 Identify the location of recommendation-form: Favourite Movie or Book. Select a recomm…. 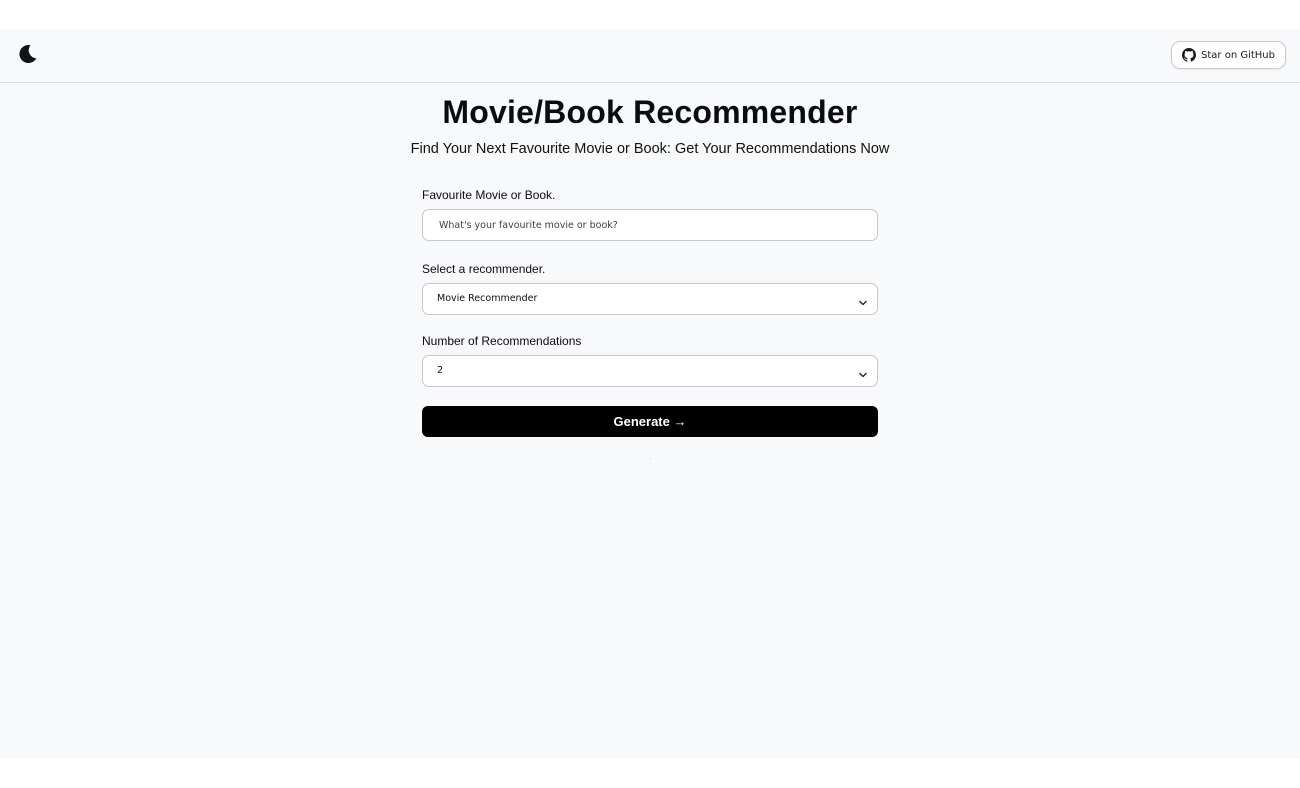
(650, 323).